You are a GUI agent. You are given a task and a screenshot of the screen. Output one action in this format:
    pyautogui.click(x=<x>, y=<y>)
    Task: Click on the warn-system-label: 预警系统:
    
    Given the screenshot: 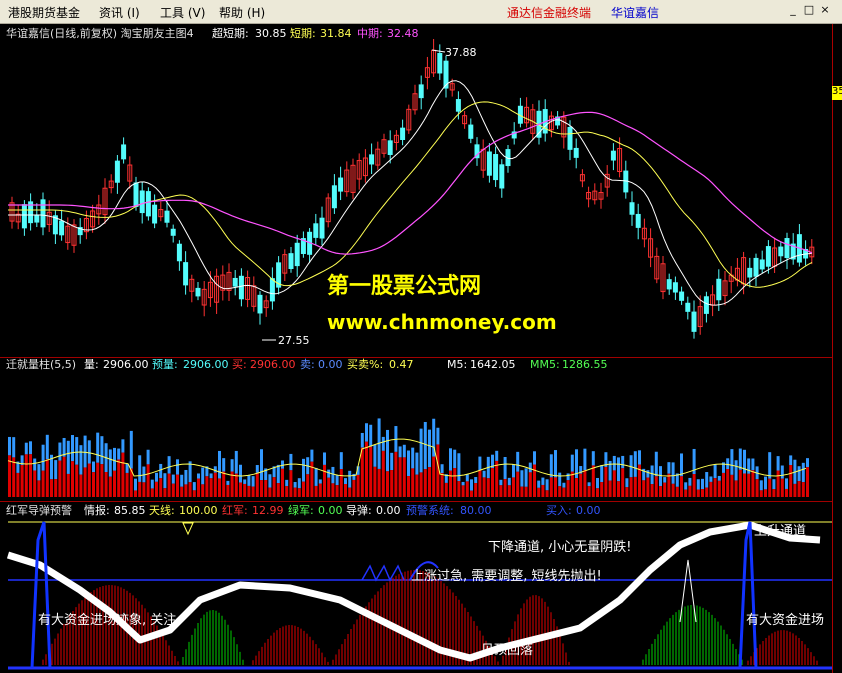 What is the action you would take?
    pyautogui.click(x=430, y=510)
    